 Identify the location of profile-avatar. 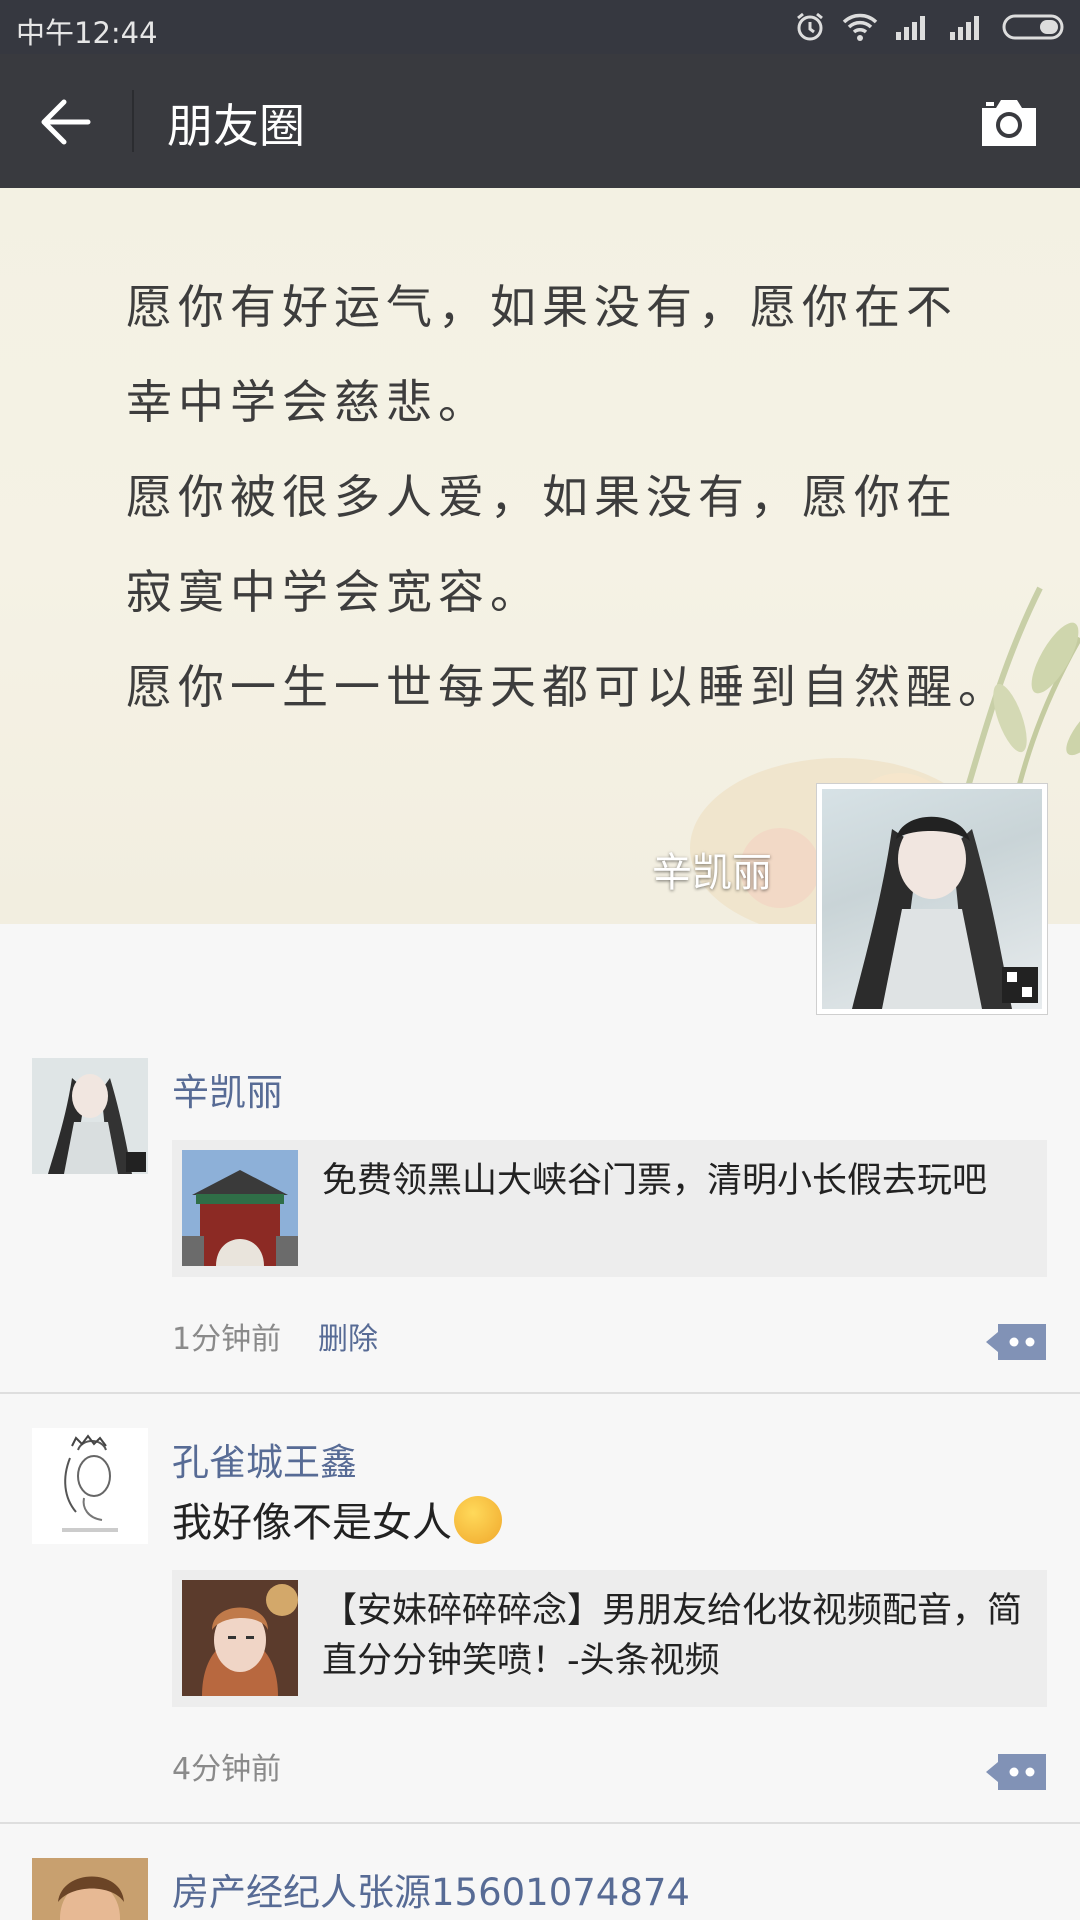
(932, 899).